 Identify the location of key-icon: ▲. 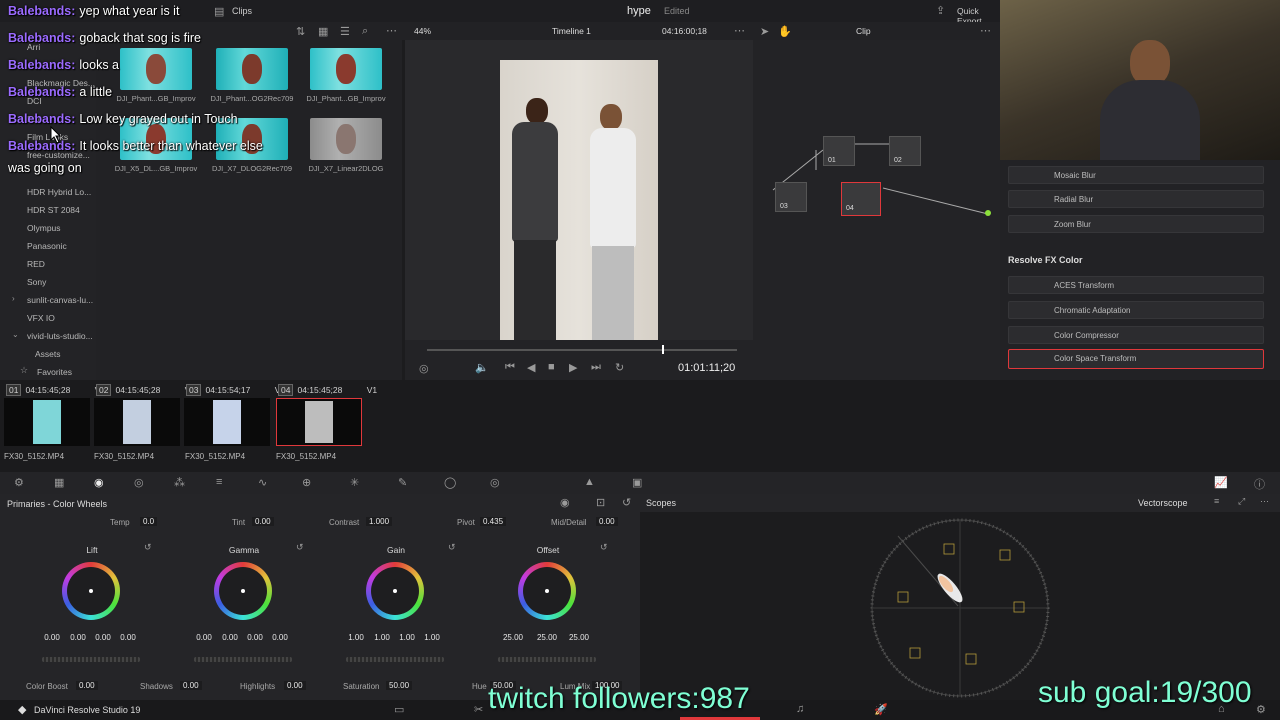
(589, 482).